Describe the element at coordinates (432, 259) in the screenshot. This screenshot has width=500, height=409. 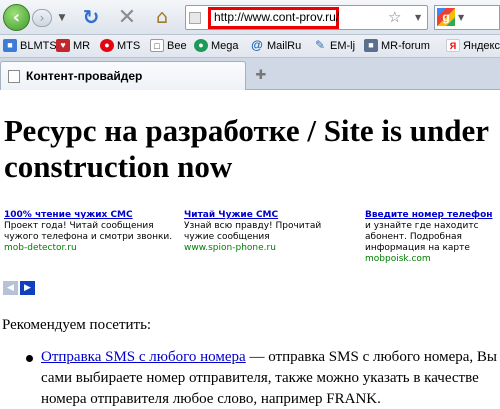
I see `ad-url: mobpoisk.com` at that location.